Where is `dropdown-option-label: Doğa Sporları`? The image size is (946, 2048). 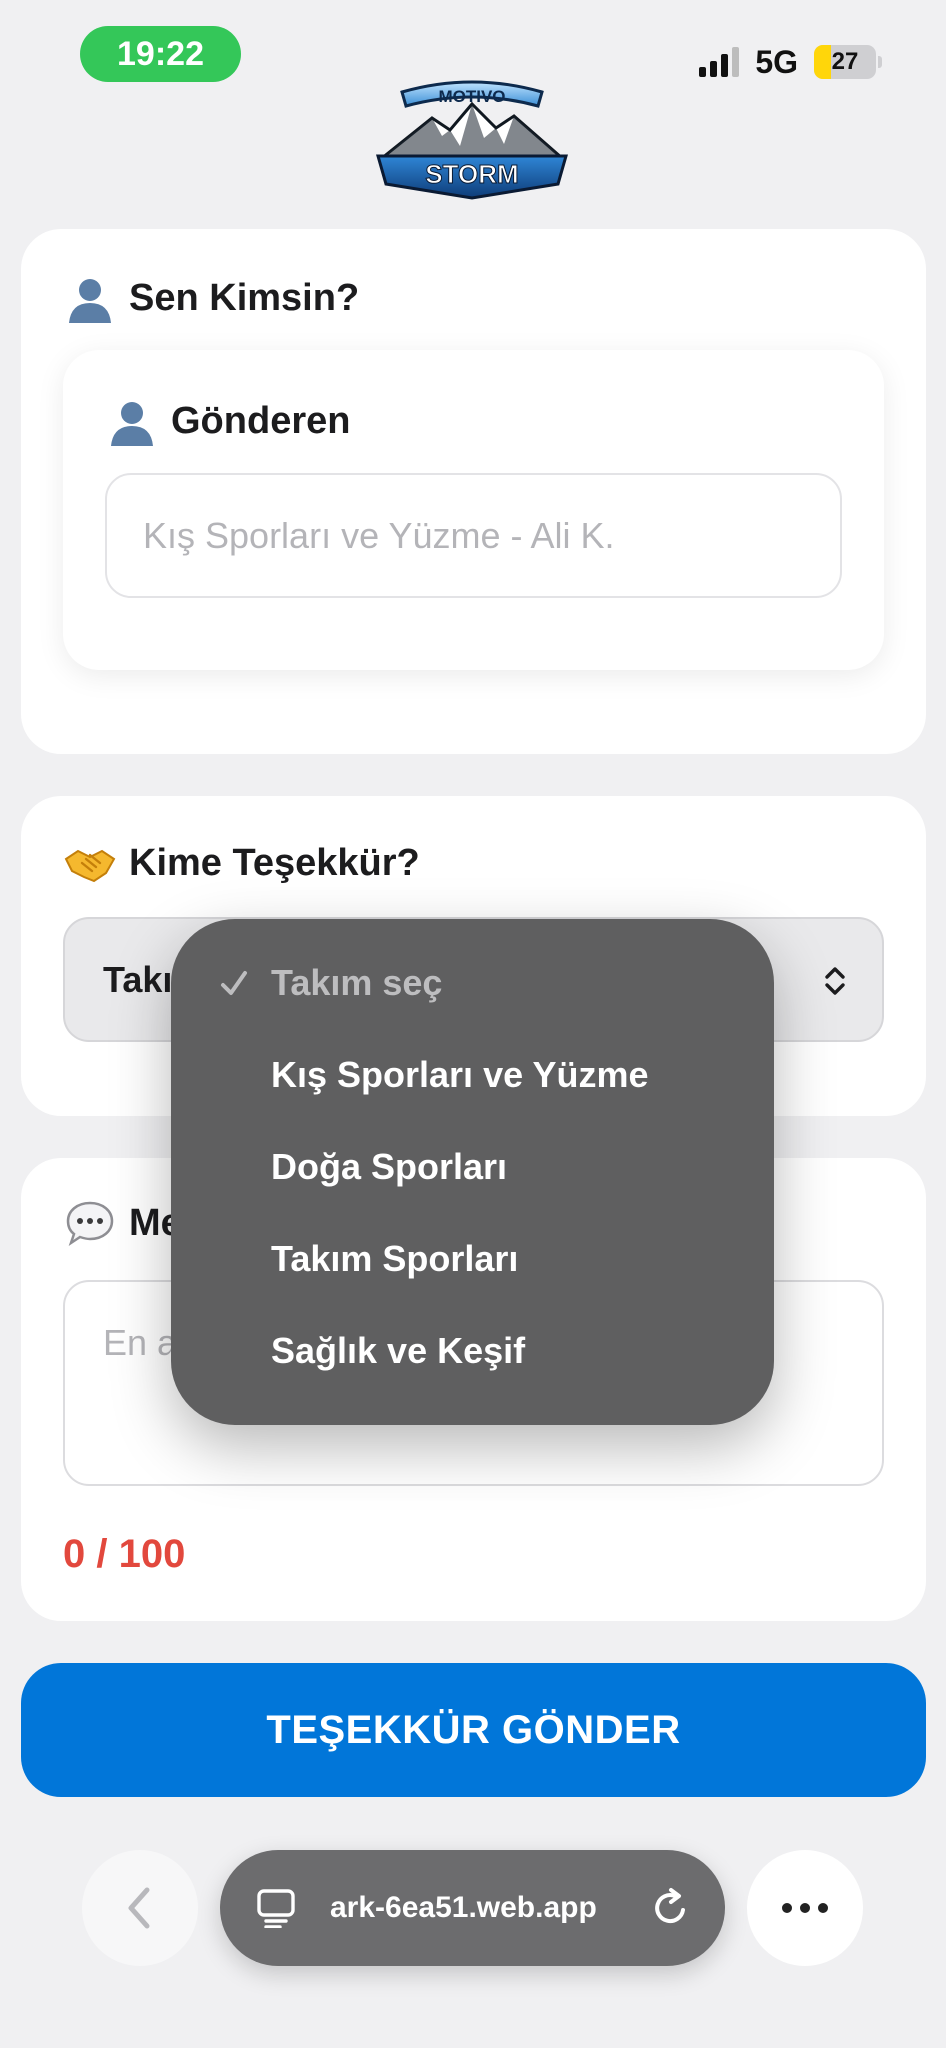 dropdown-option-label: Doğa Sporları is located at coordinates (389, 1166).